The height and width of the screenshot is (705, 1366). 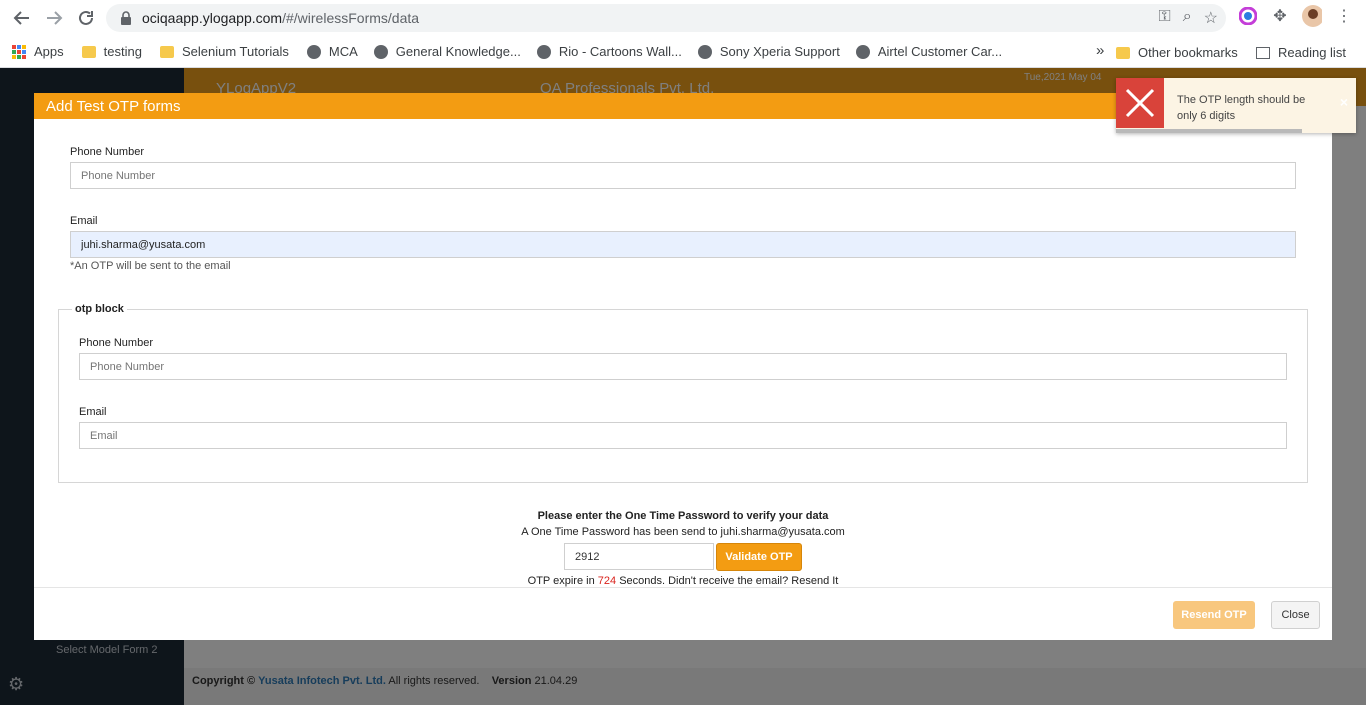 I want to click on bookmark-sony: Sony Xperia Support, so click(x=768, y=51).